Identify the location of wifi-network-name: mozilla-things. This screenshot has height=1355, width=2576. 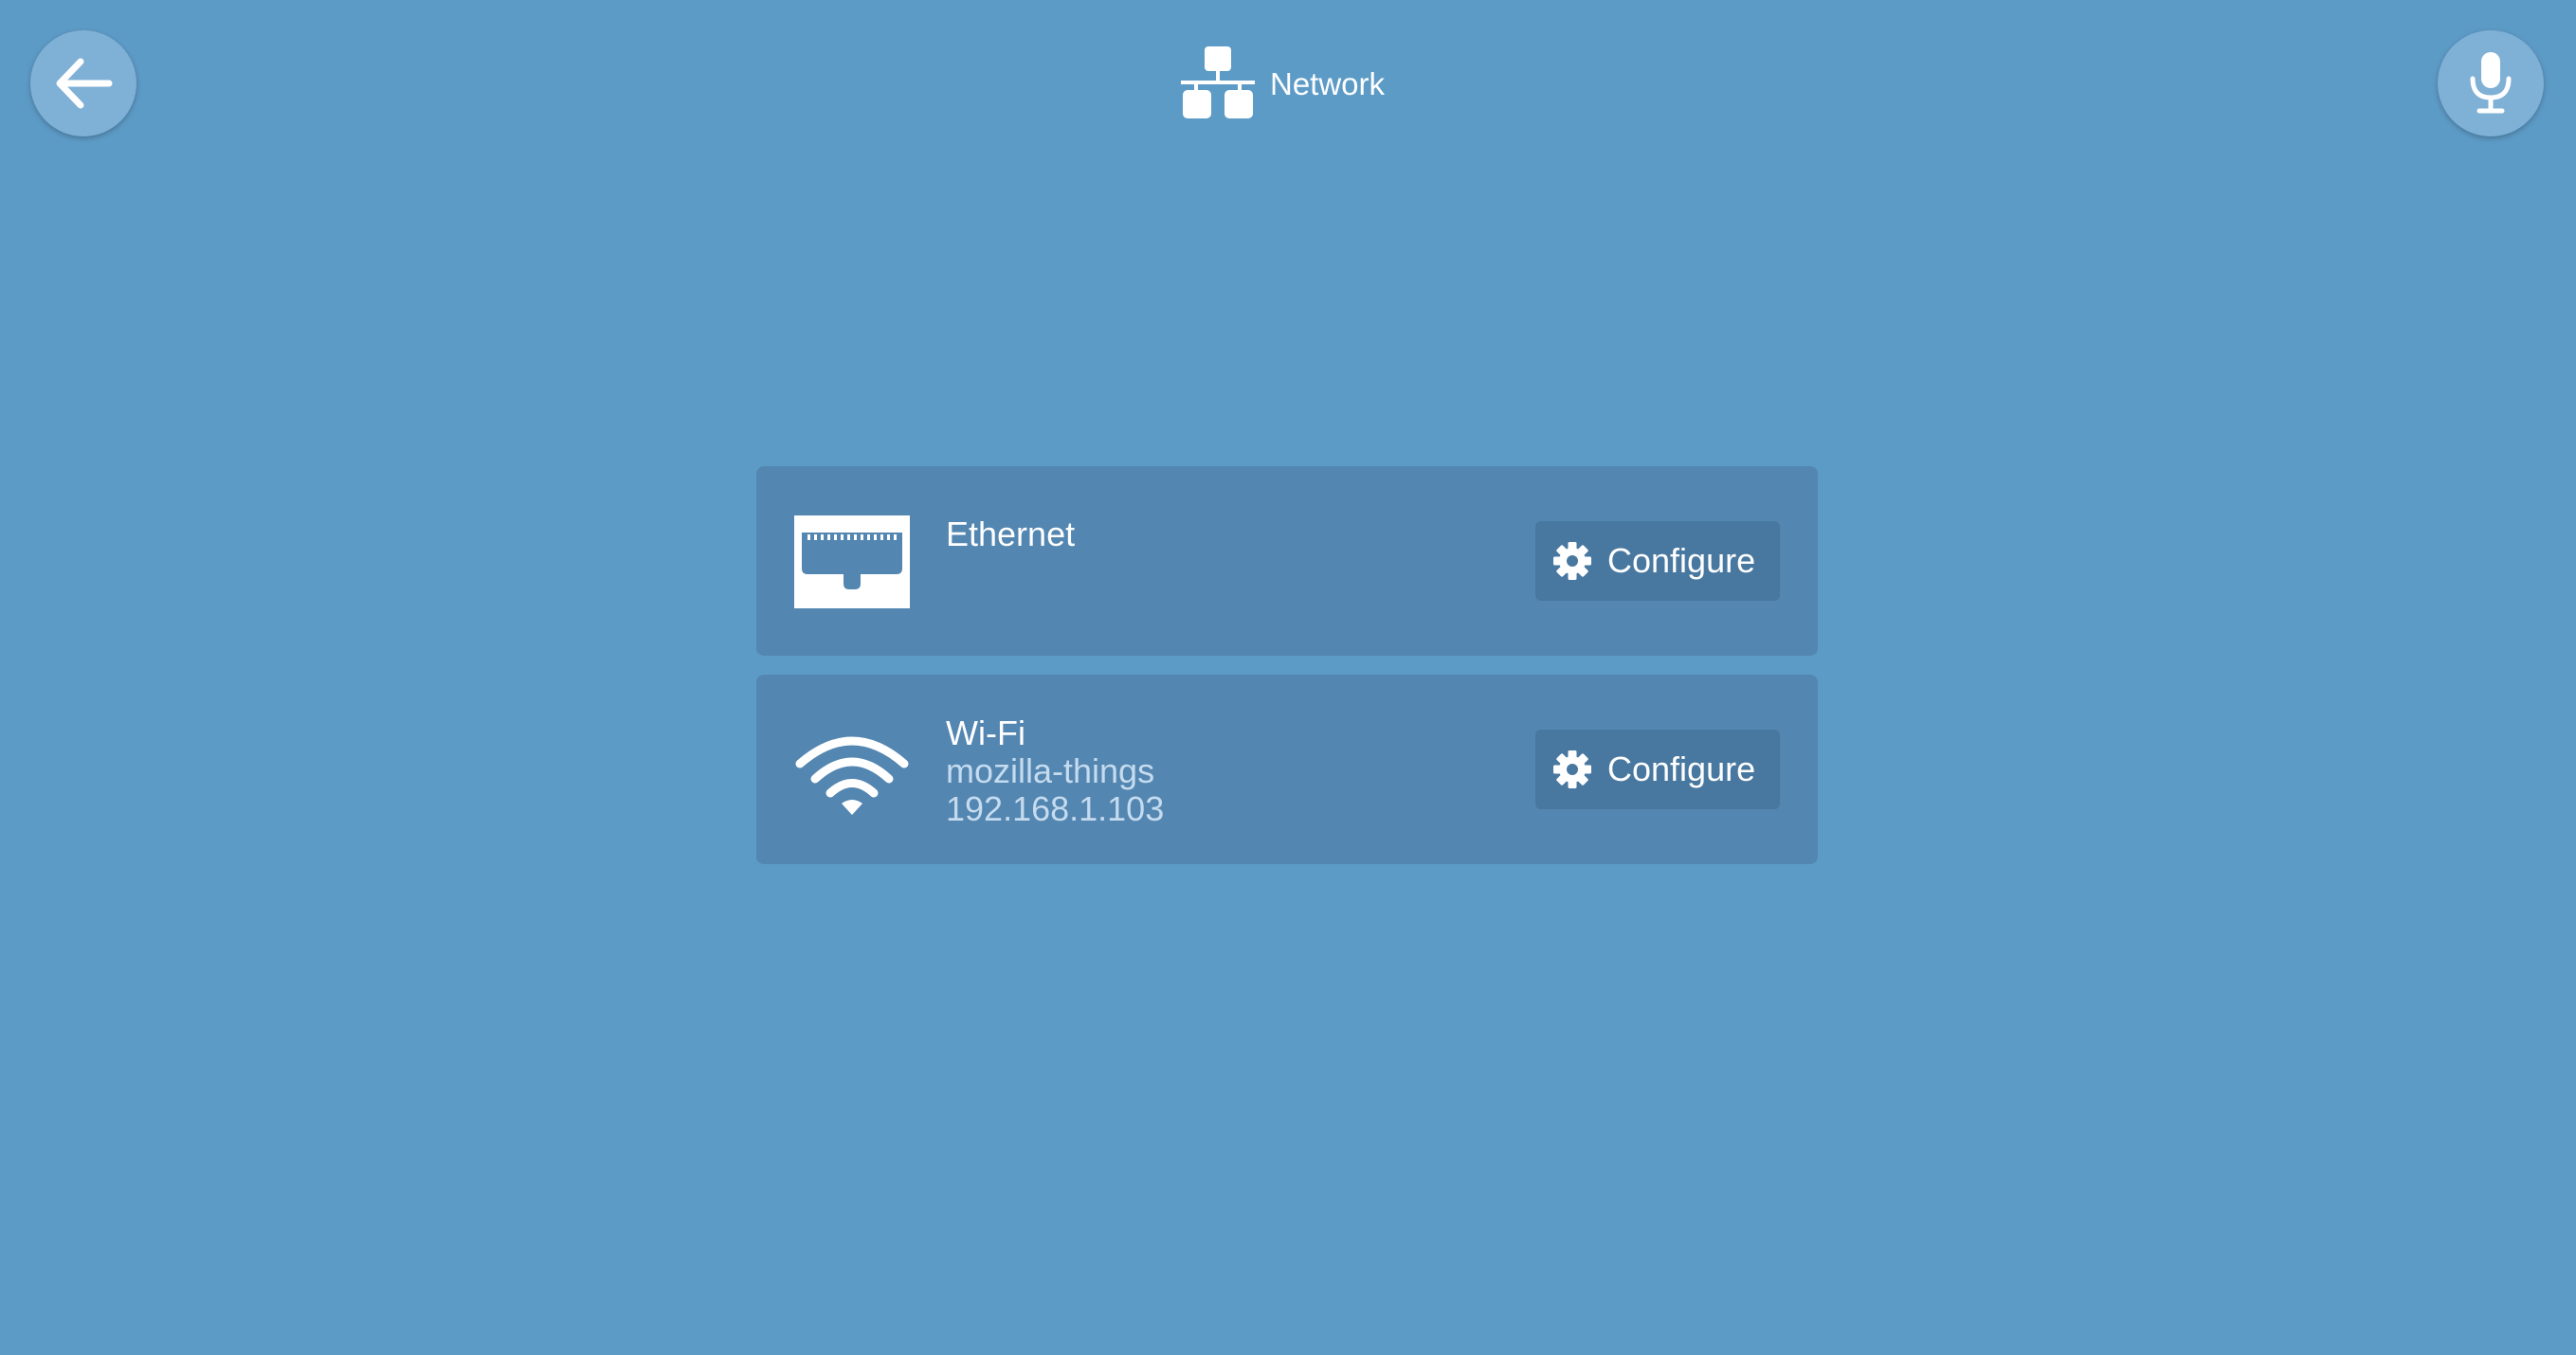
(1050, 770).